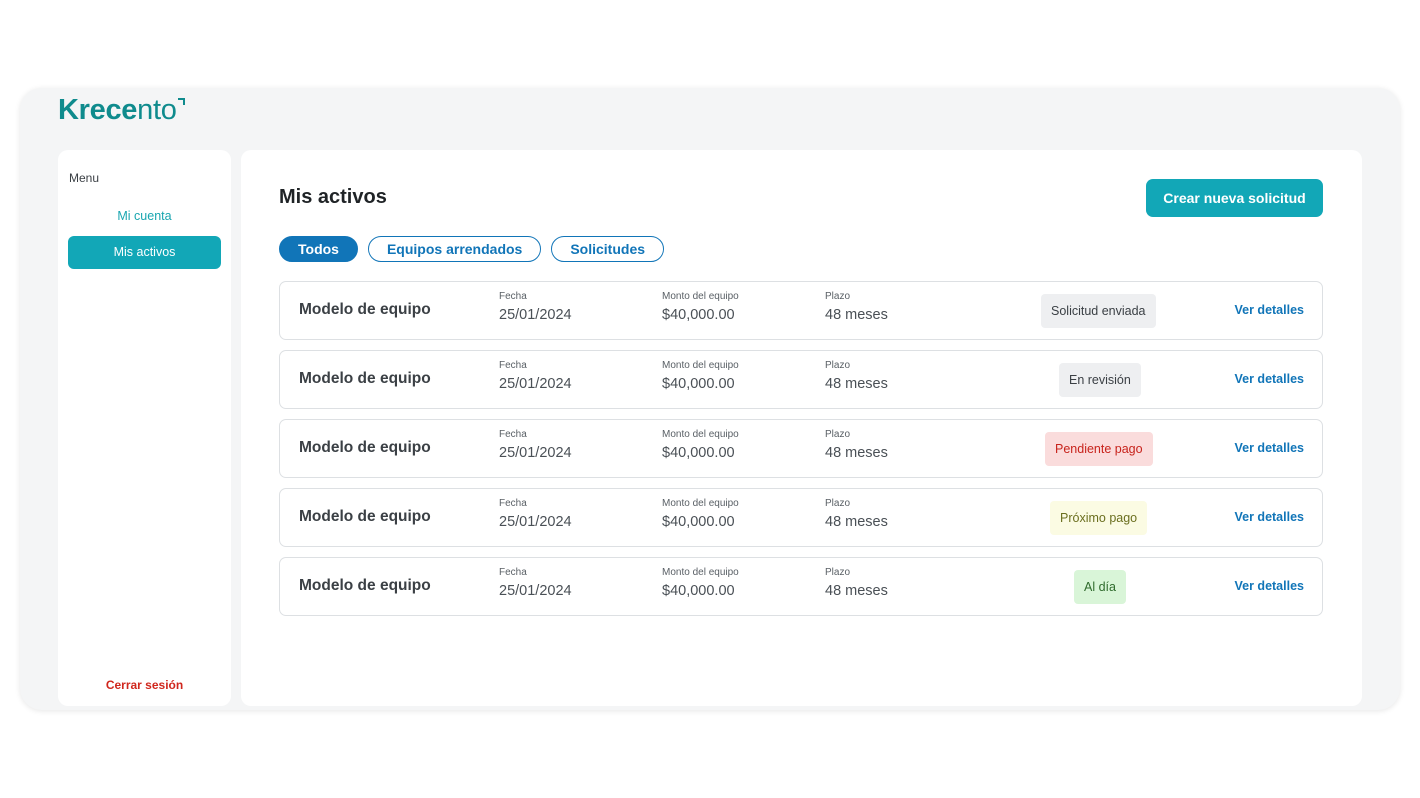  Describe the element at coordinates (608, 249) in the screenshot. I see `tab-solicitudes: Solicitudes` at that location.